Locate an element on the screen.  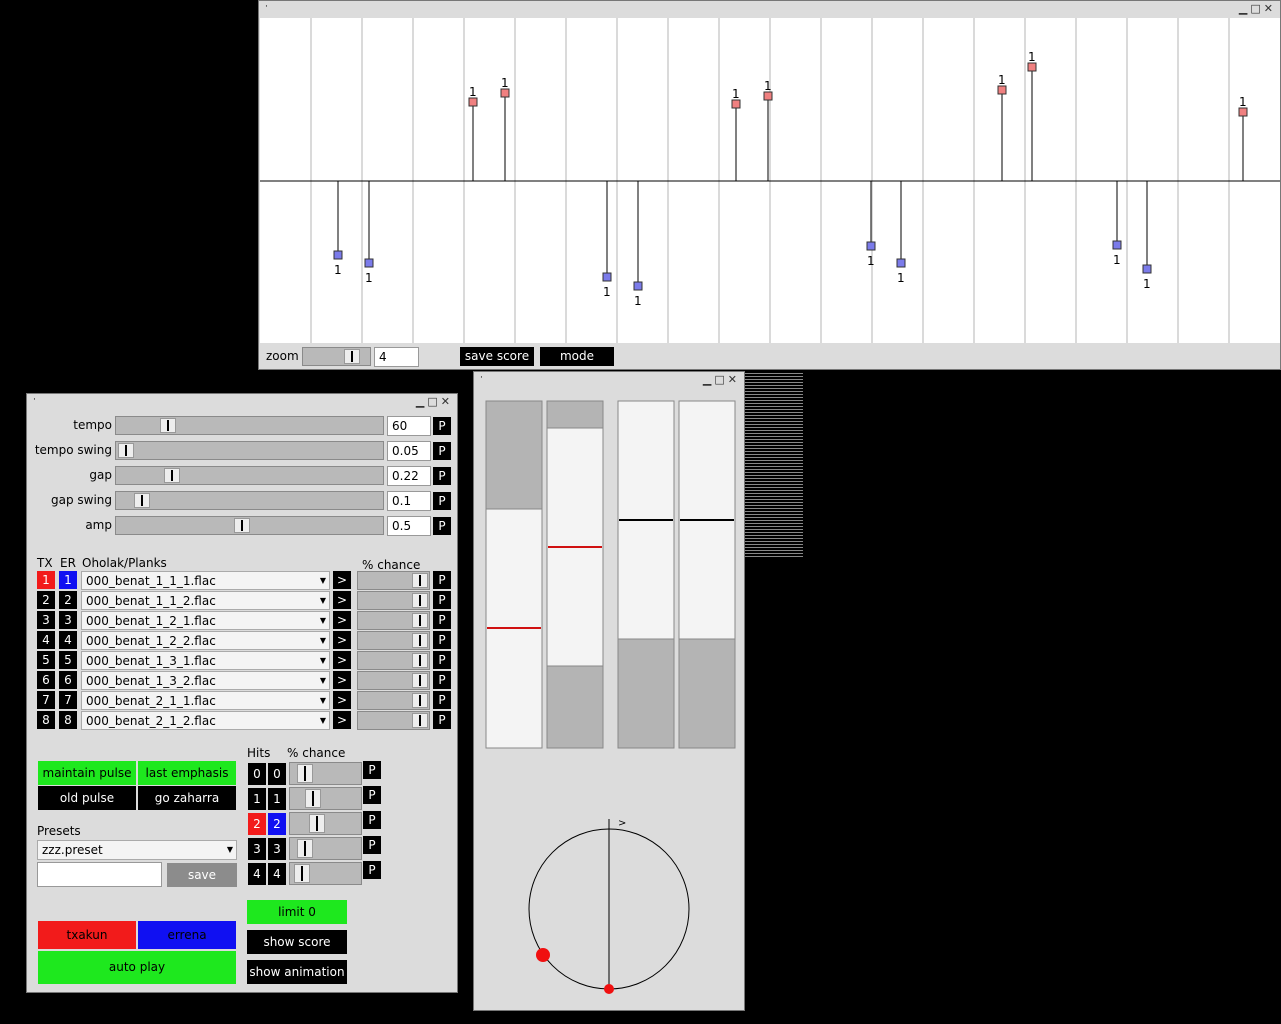
zoom-field: 4 is located at coordinates (396, 357).